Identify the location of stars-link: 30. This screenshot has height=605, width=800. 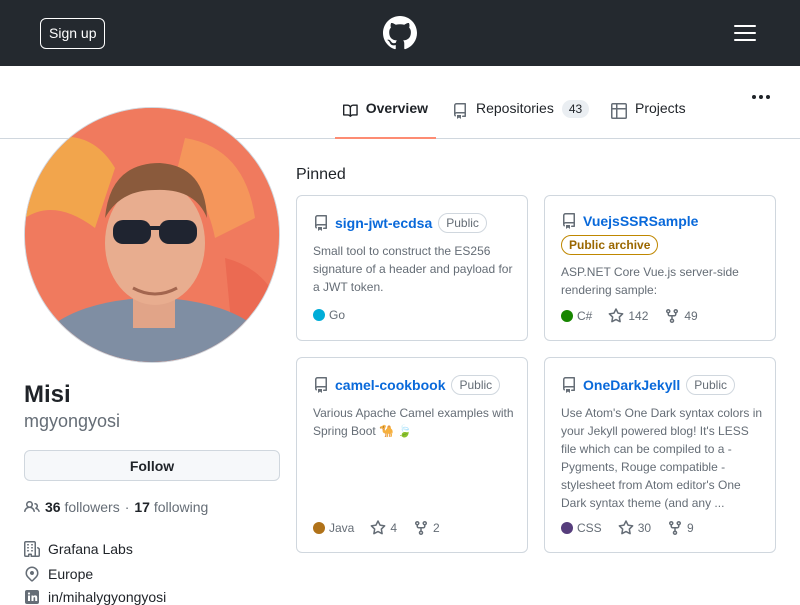
(634, 528).